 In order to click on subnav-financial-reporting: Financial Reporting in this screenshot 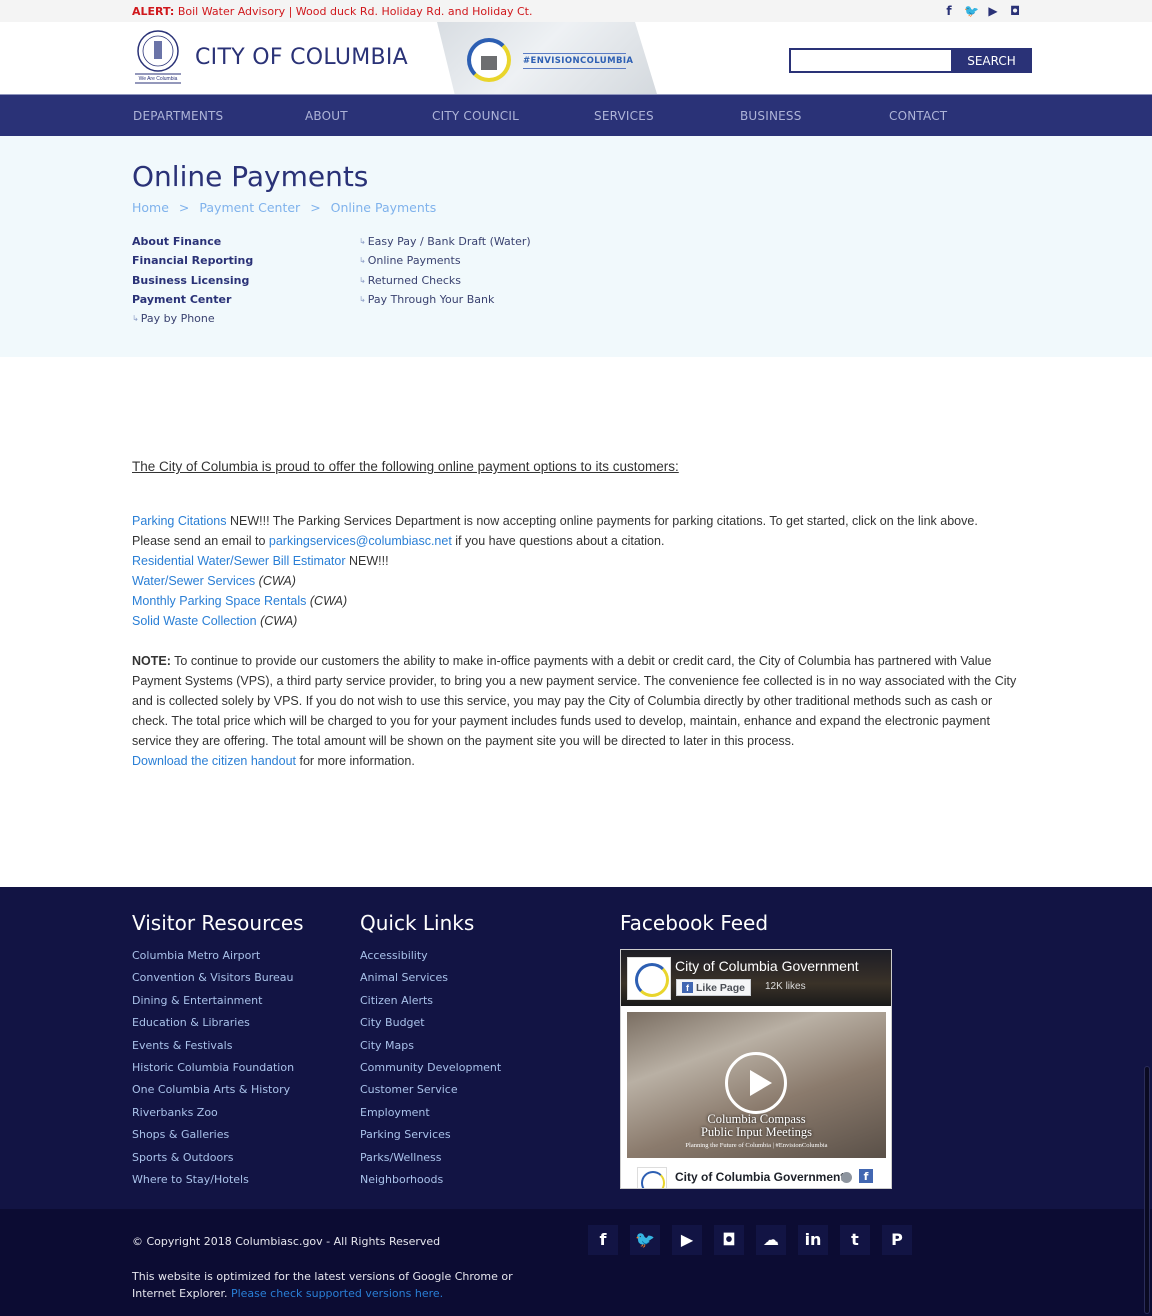, I will do `click(192, 260)`.